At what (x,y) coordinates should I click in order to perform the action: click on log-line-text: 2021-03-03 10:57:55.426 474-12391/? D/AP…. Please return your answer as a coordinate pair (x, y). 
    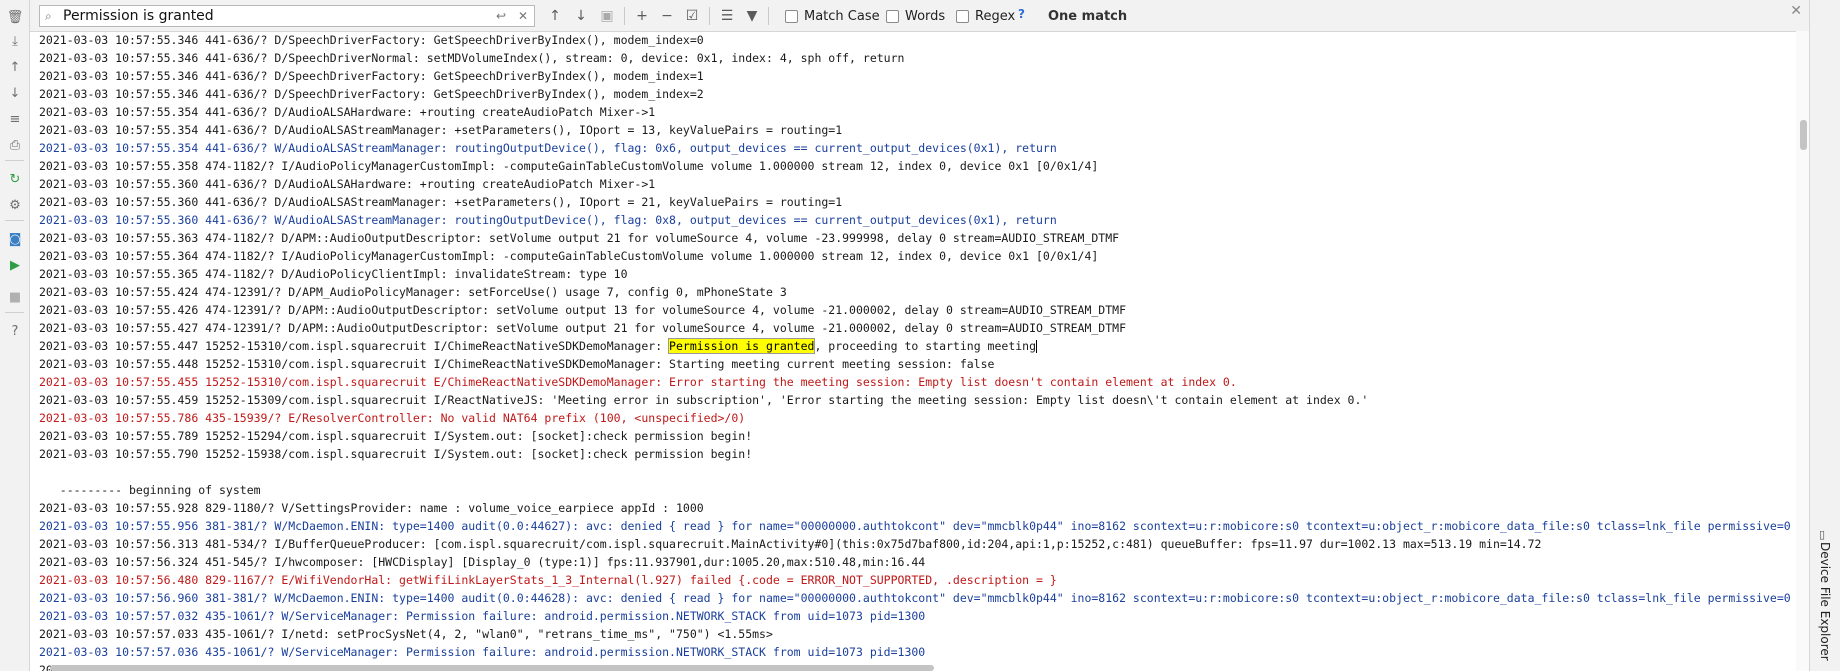
    Looking at the image, I should click on (583, 310).